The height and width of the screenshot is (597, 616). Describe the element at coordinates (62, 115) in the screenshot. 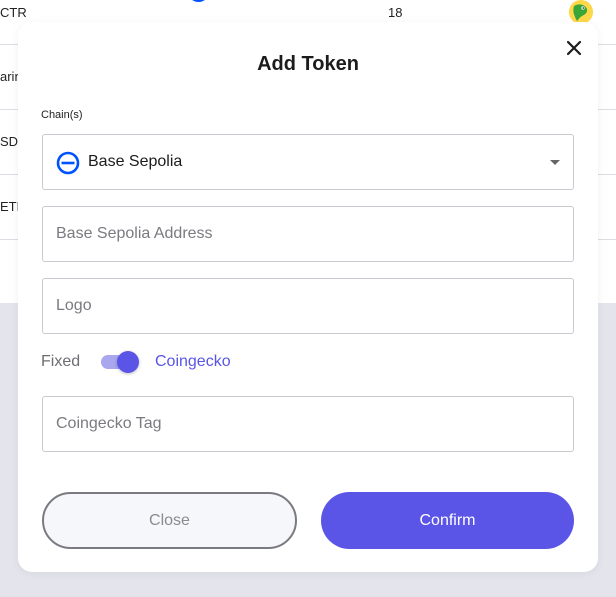

I see `chain-field-label: Chain(s)` at that location.